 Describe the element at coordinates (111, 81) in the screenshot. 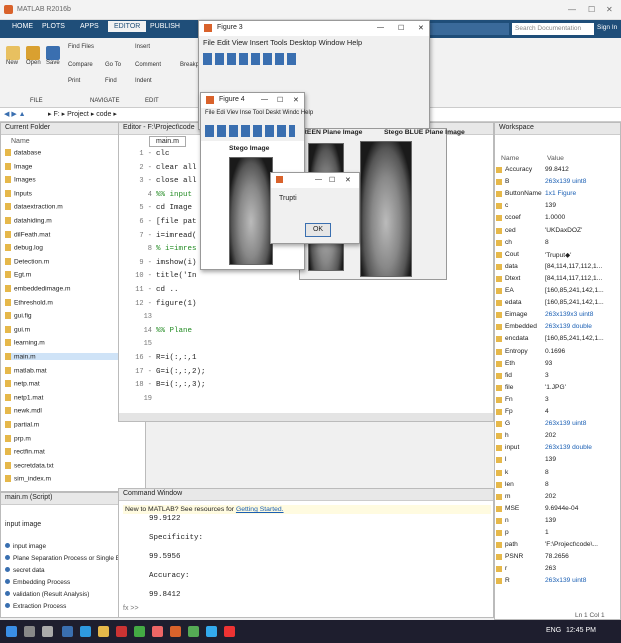

I see `find-button: Find` at that location.